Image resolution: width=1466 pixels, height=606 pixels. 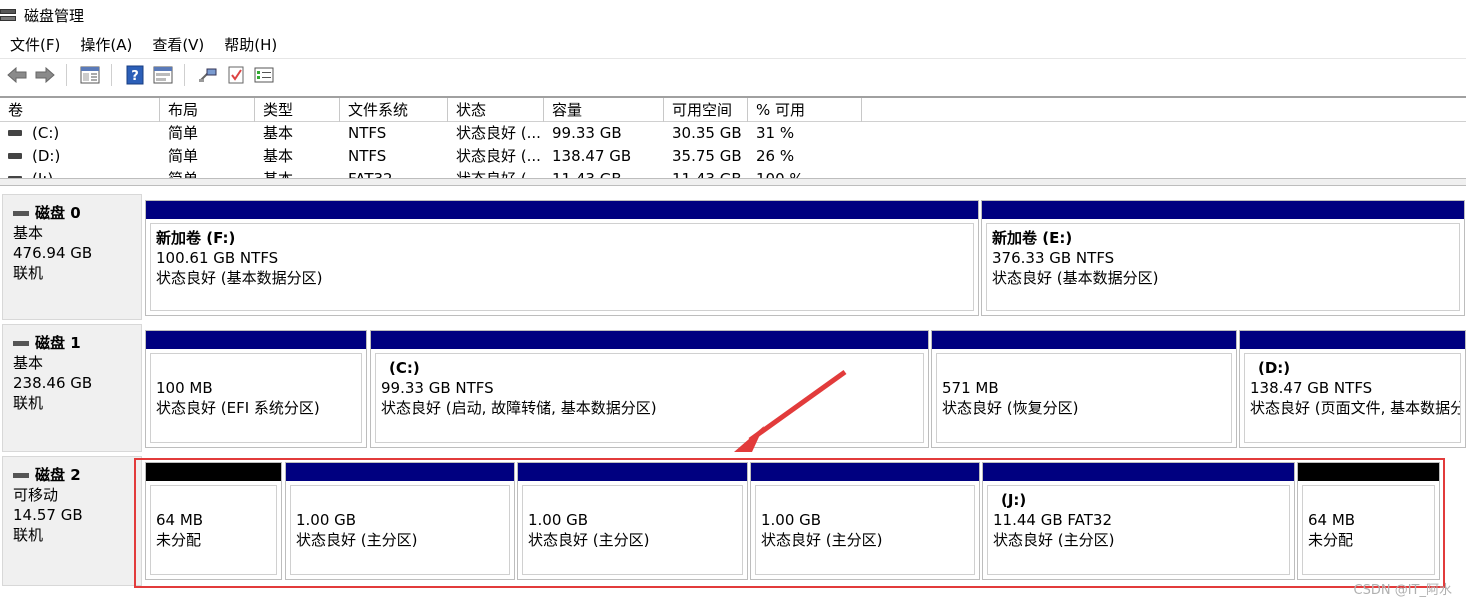 What do you see at coordinates (238, 408) in the screenshot?
I see `partition-status: 状态良好 (EFI 系统分区)` at bounding box center [238, 408].